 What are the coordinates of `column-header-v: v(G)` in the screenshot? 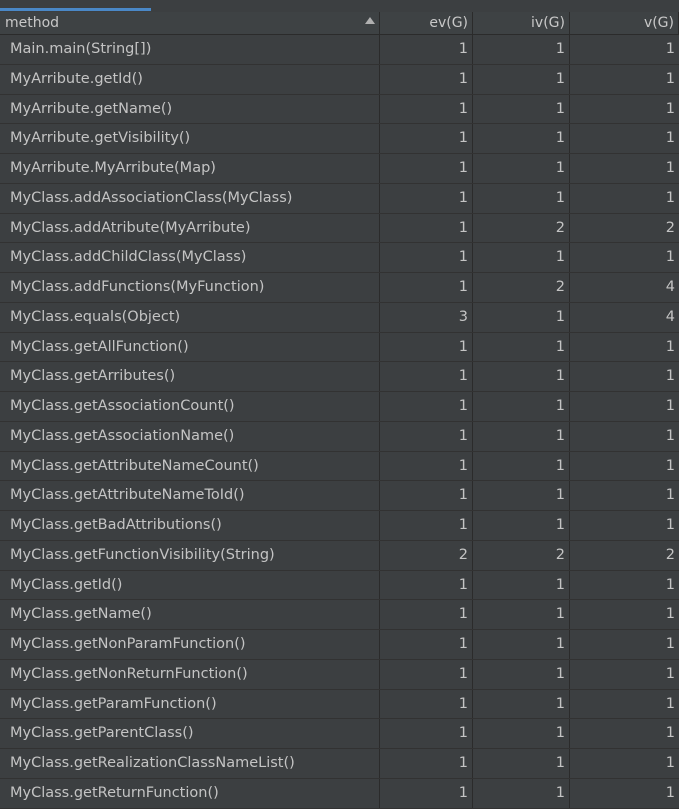 It's located at (624, 23).